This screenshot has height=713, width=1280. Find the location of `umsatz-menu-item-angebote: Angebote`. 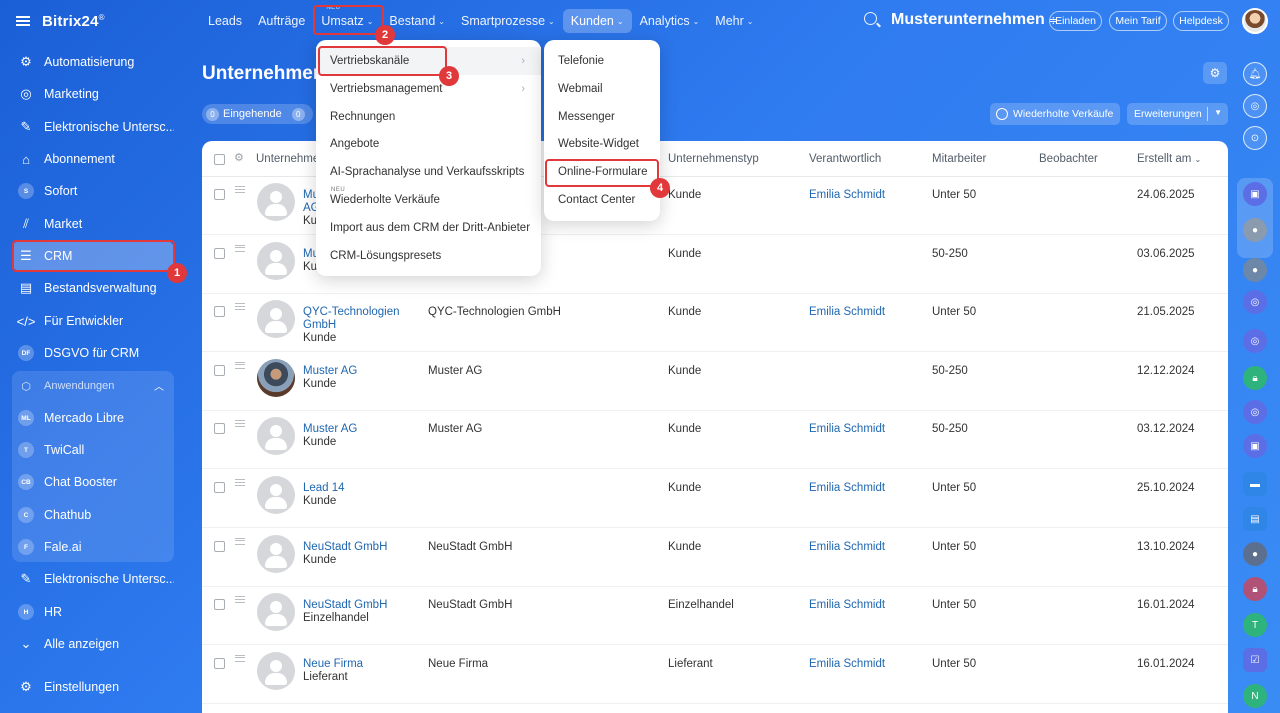

umsatz-menu-item-angebote: Angebote is located at coordinates (428, 144).